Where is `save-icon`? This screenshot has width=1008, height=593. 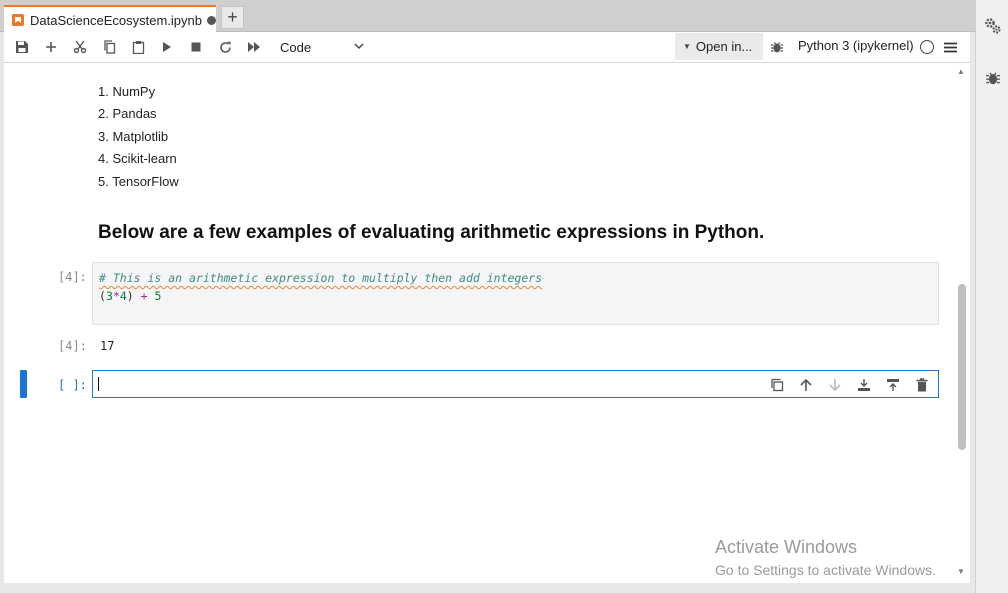
save-icon is located at coordinates (22, 47).